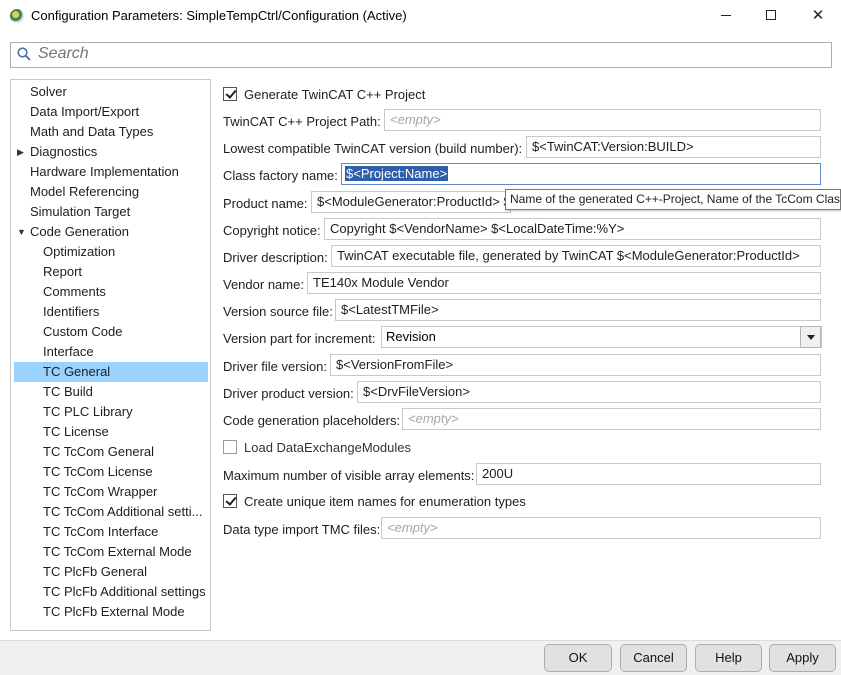 The image size is (841, 675). What do you see at coordinates (611, 419) in the screenshot?
I see `placeholders-field: <empty>` at bounding box center [611, 419].